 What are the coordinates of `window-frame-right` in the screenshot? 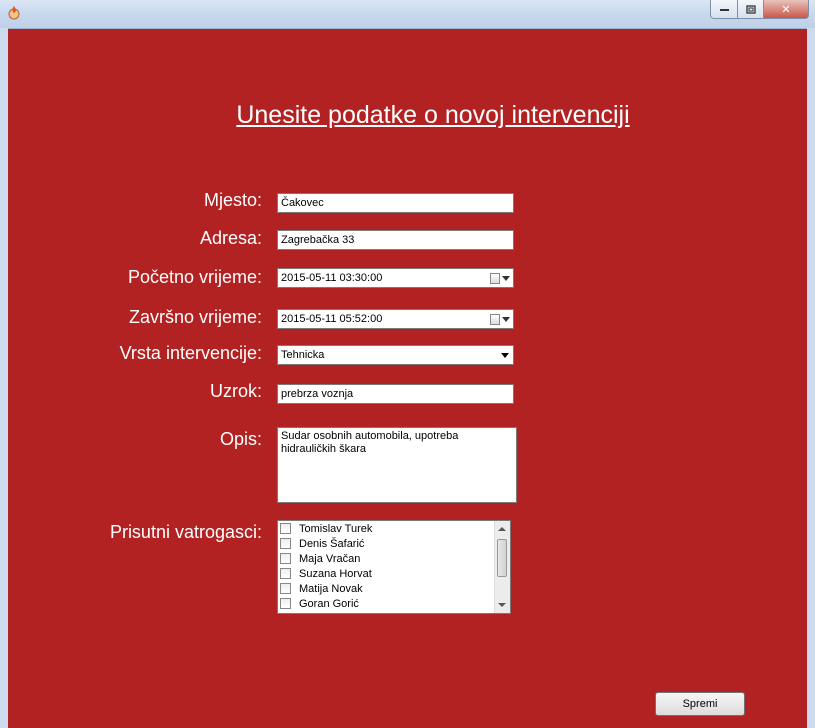 It's located at (811, 378).